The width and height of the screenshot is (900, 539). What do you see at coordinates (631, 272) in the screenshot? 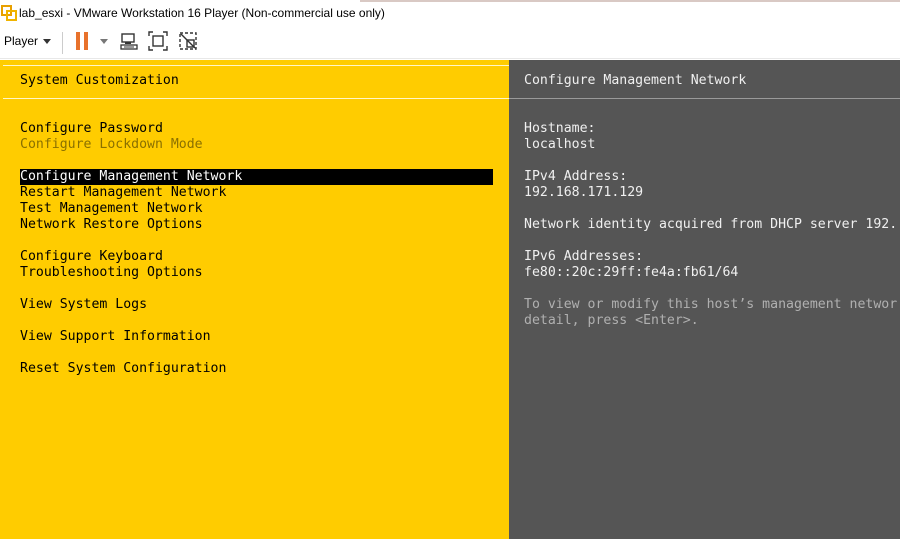
I see `ipv6-value: fe80::20c:29ff:fe4a:fb61/64` at bounding box center [631, 272].